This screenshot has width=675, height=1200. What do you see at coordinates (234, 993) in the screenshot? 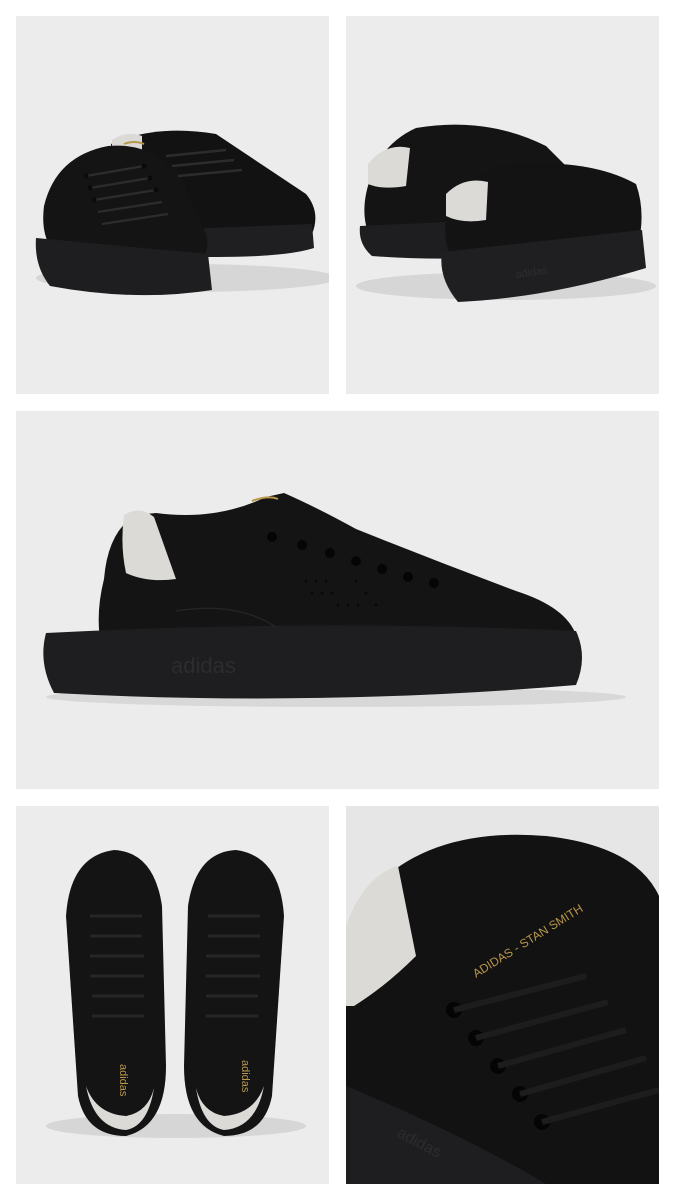
I see `right-shoe-top` at bounding box center [234, 993].